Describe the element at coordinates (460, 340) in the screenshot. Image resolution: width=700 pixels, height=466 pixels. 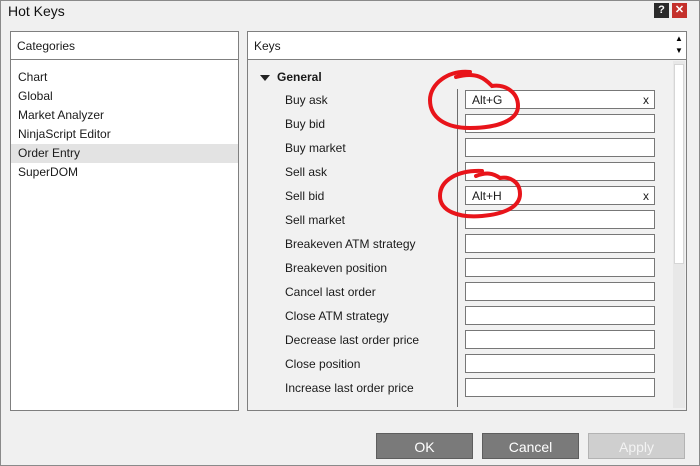
I see `hotkey-row: Decrease last order price` at that location.